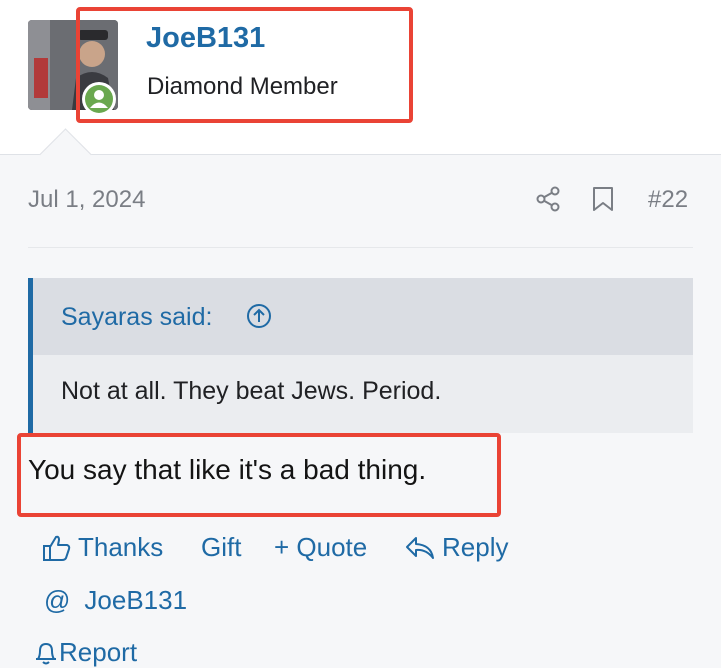  What do you see at coordinates (475, 547) in the screenshot?
I see `reply-label: Reply` at bounding box center [475, 547].